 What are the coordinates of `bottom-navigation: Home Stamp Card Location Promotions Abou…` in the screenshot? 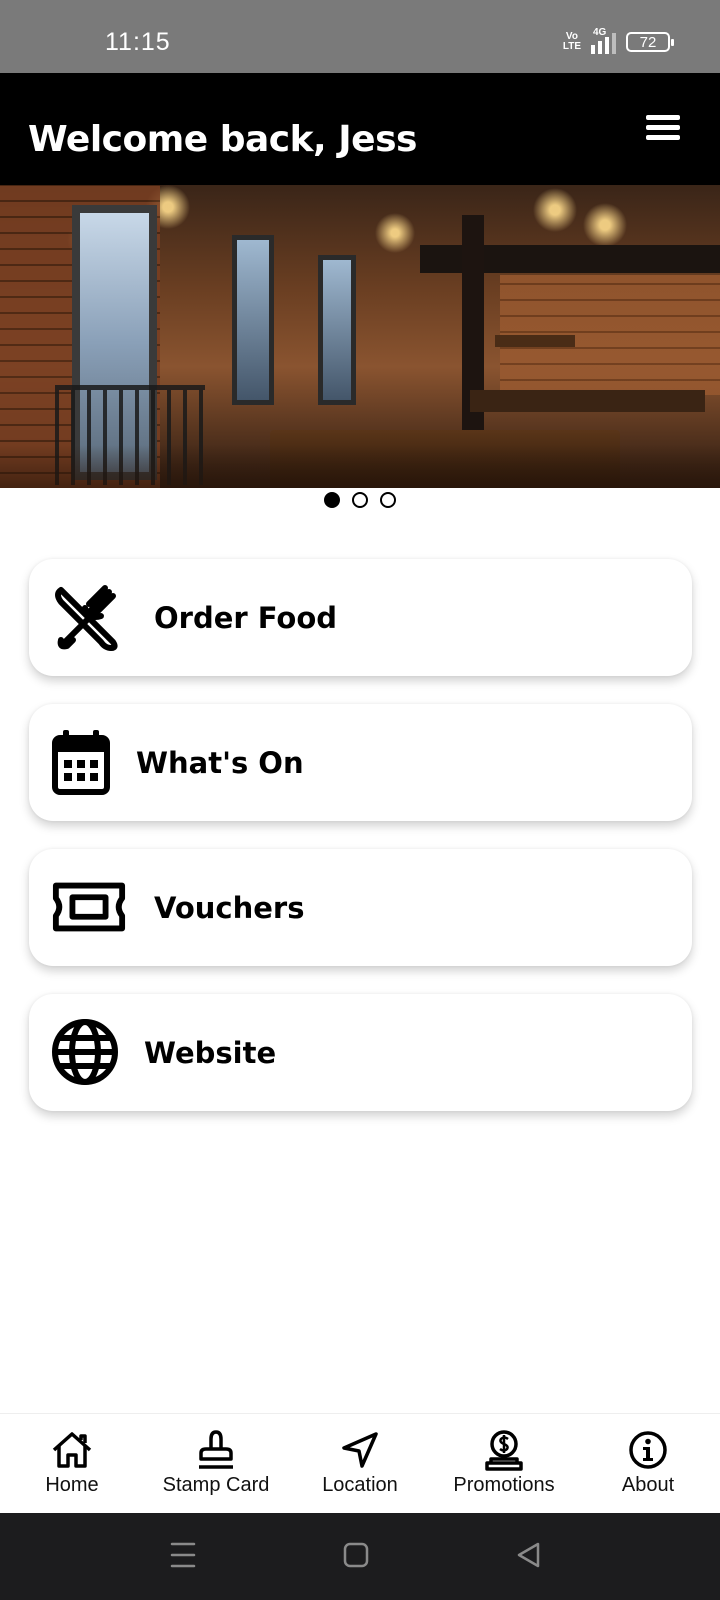 It's located at (360, 1463).